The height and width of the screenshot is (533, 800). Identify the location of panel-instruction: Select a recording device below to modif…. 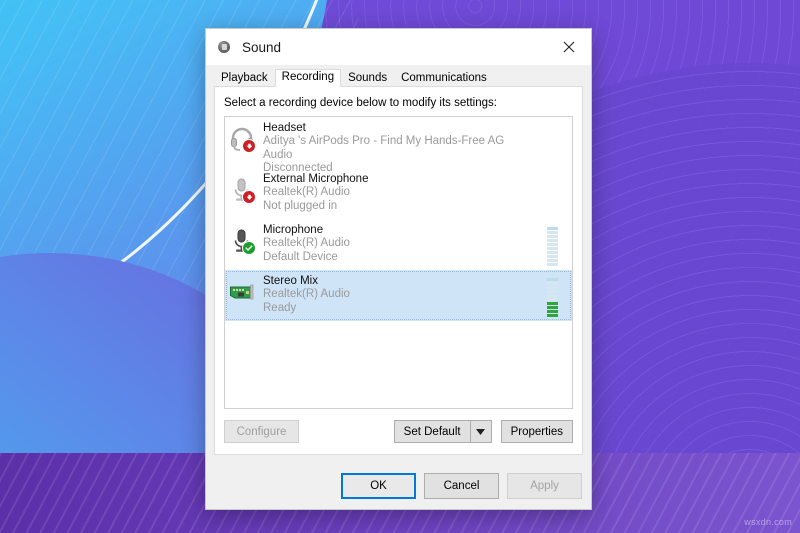
(360, 103).